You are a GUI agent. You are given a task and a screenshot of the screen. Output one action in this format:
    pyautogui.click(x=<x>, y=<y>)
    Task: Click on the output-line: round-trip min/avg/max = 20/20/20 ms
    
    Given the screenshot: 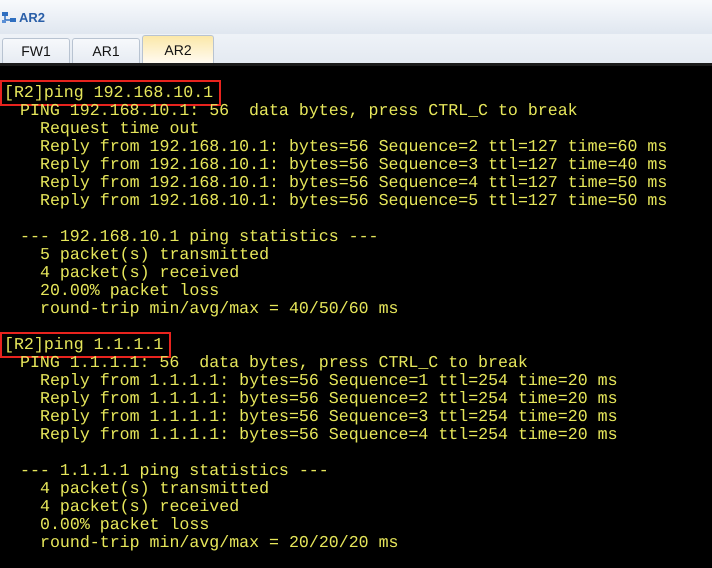 What is the action you would take?
    pyautogui.click(x=219, y=543)
    